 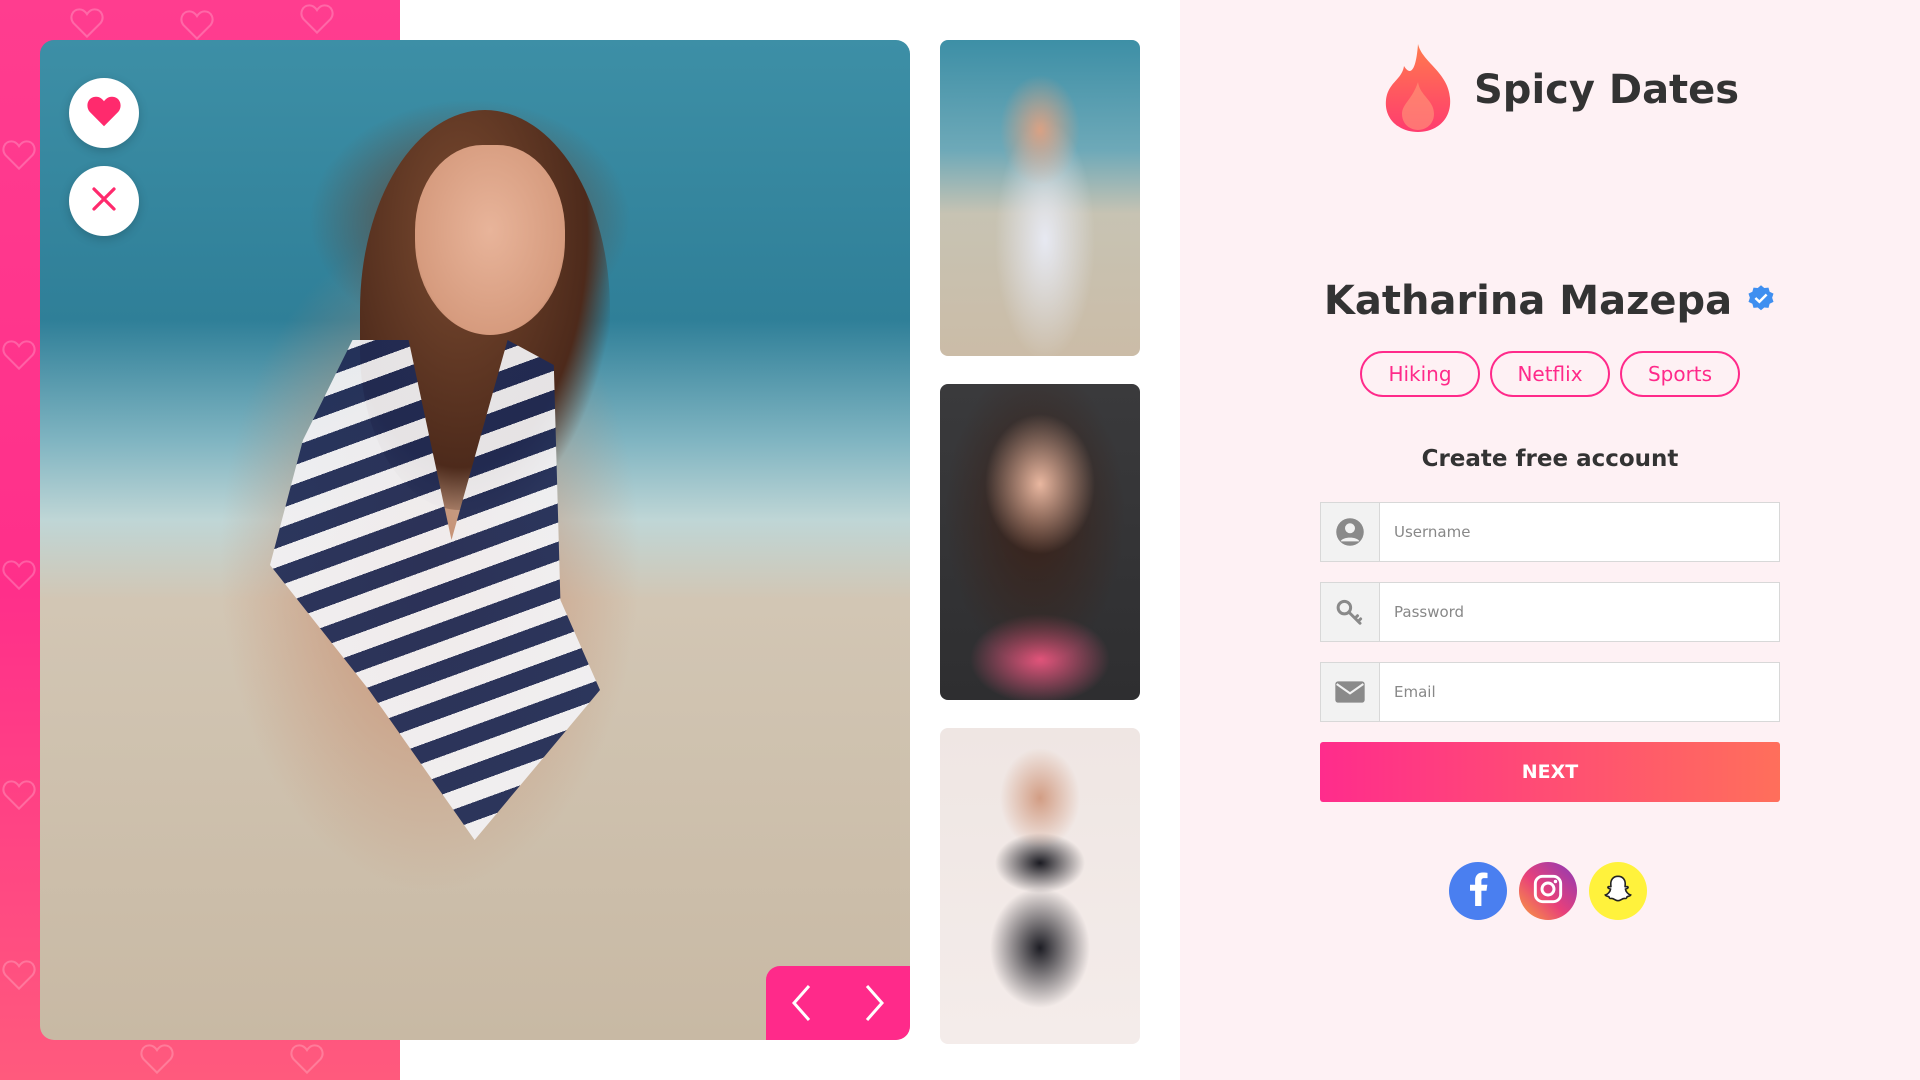 I want to click on email-input, so click(x=1579, y=692).